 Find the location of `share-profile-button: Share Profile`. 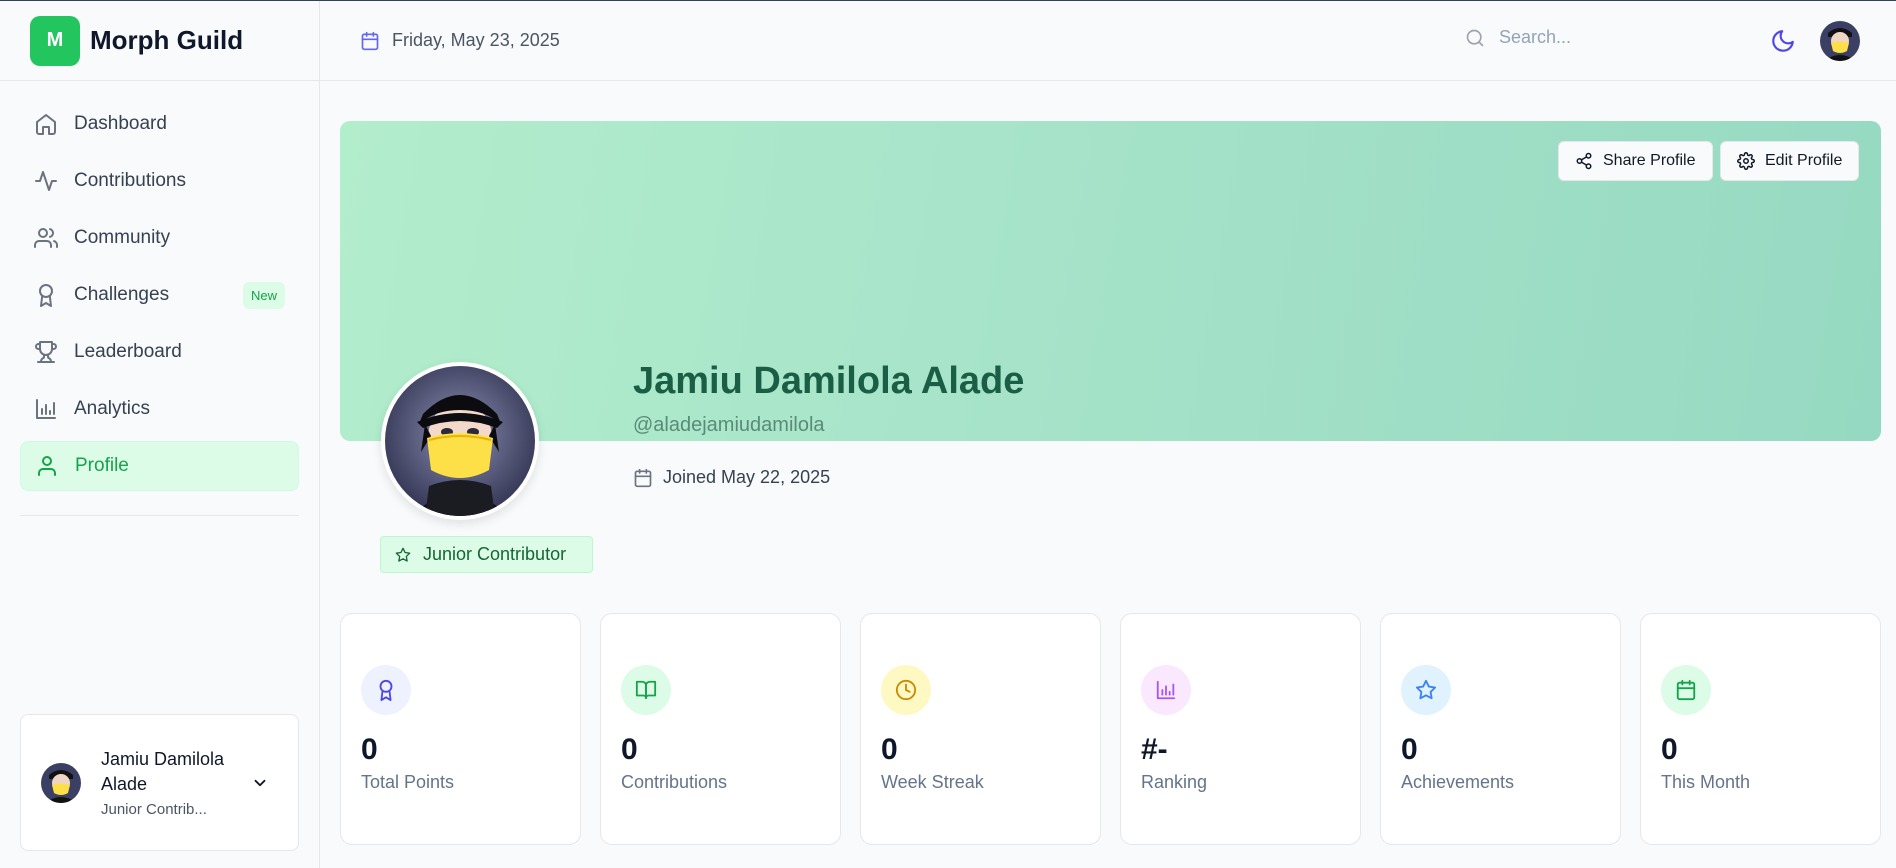

share-profile-button: Share Profile is located at coordinates (1635, 161).